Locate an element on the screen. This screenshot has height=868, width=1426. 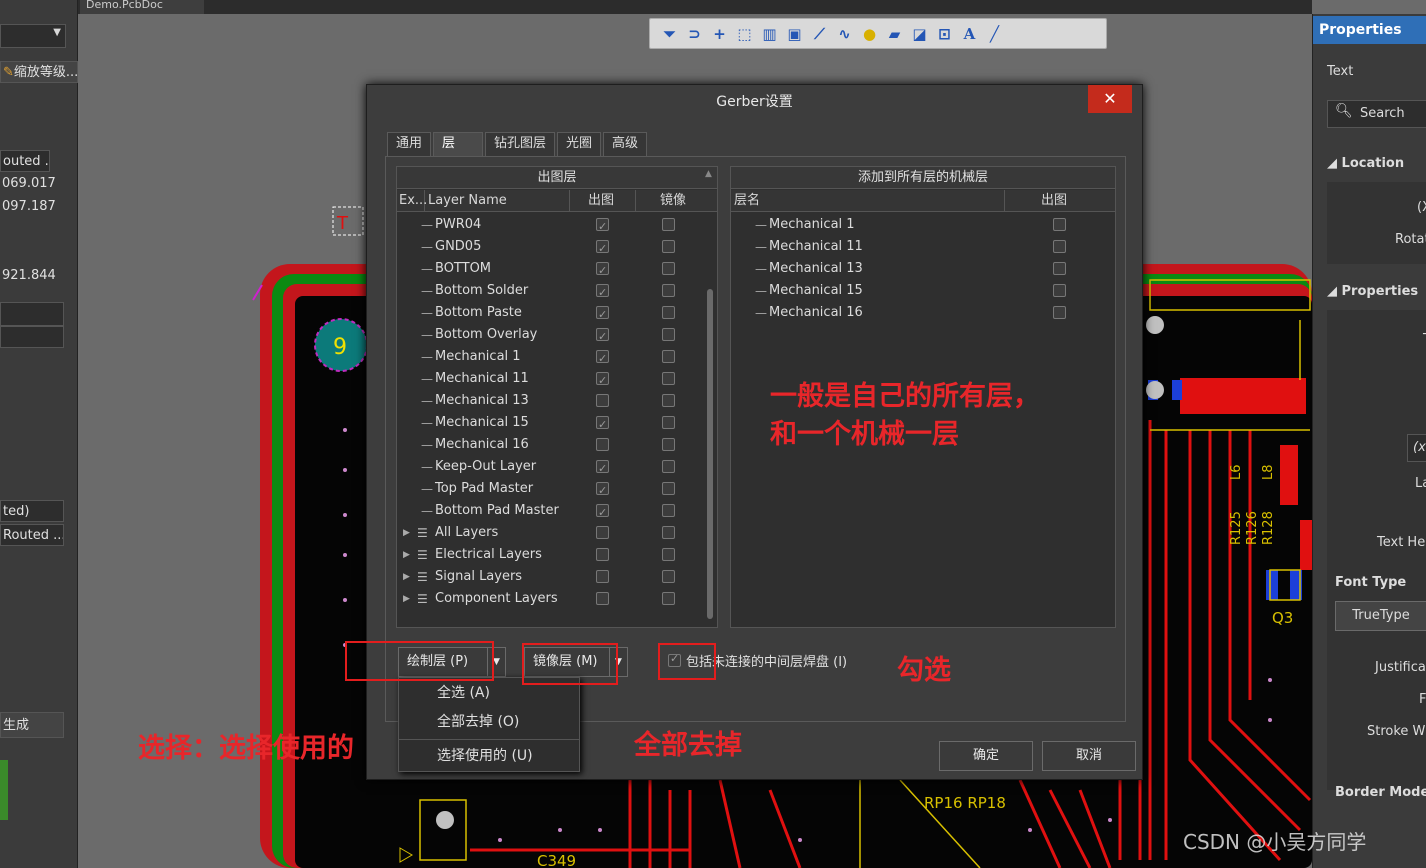
layer-row: — Bottom Overlay is located at coordinates (549, 336).